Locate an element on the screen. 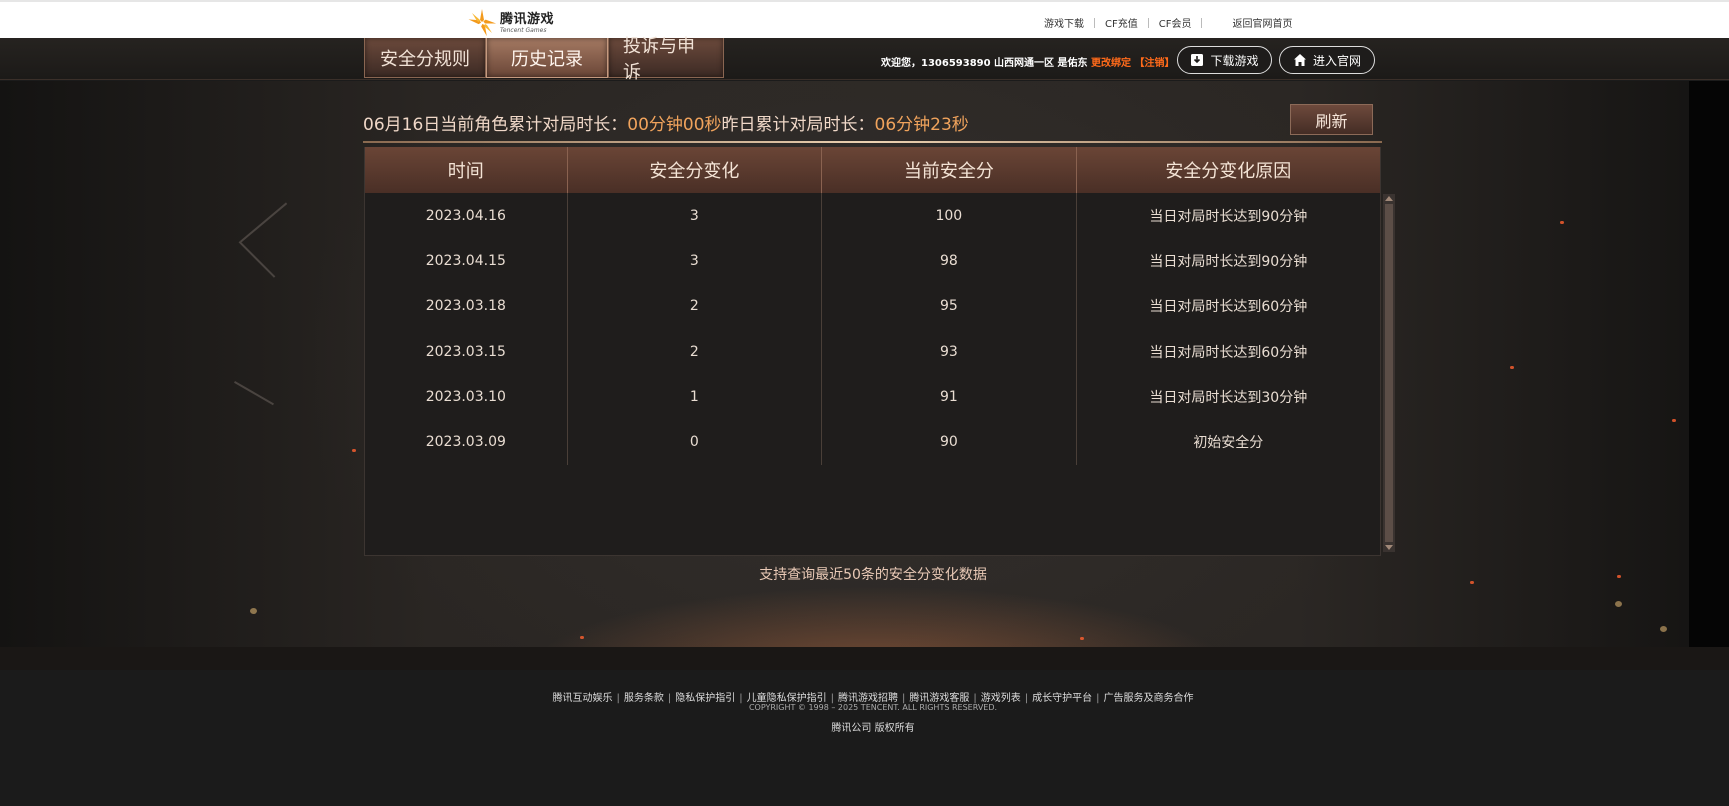 This screenshot has width=1729, height=806. cell-current-score: 93 is located at coordinates (949, 351).